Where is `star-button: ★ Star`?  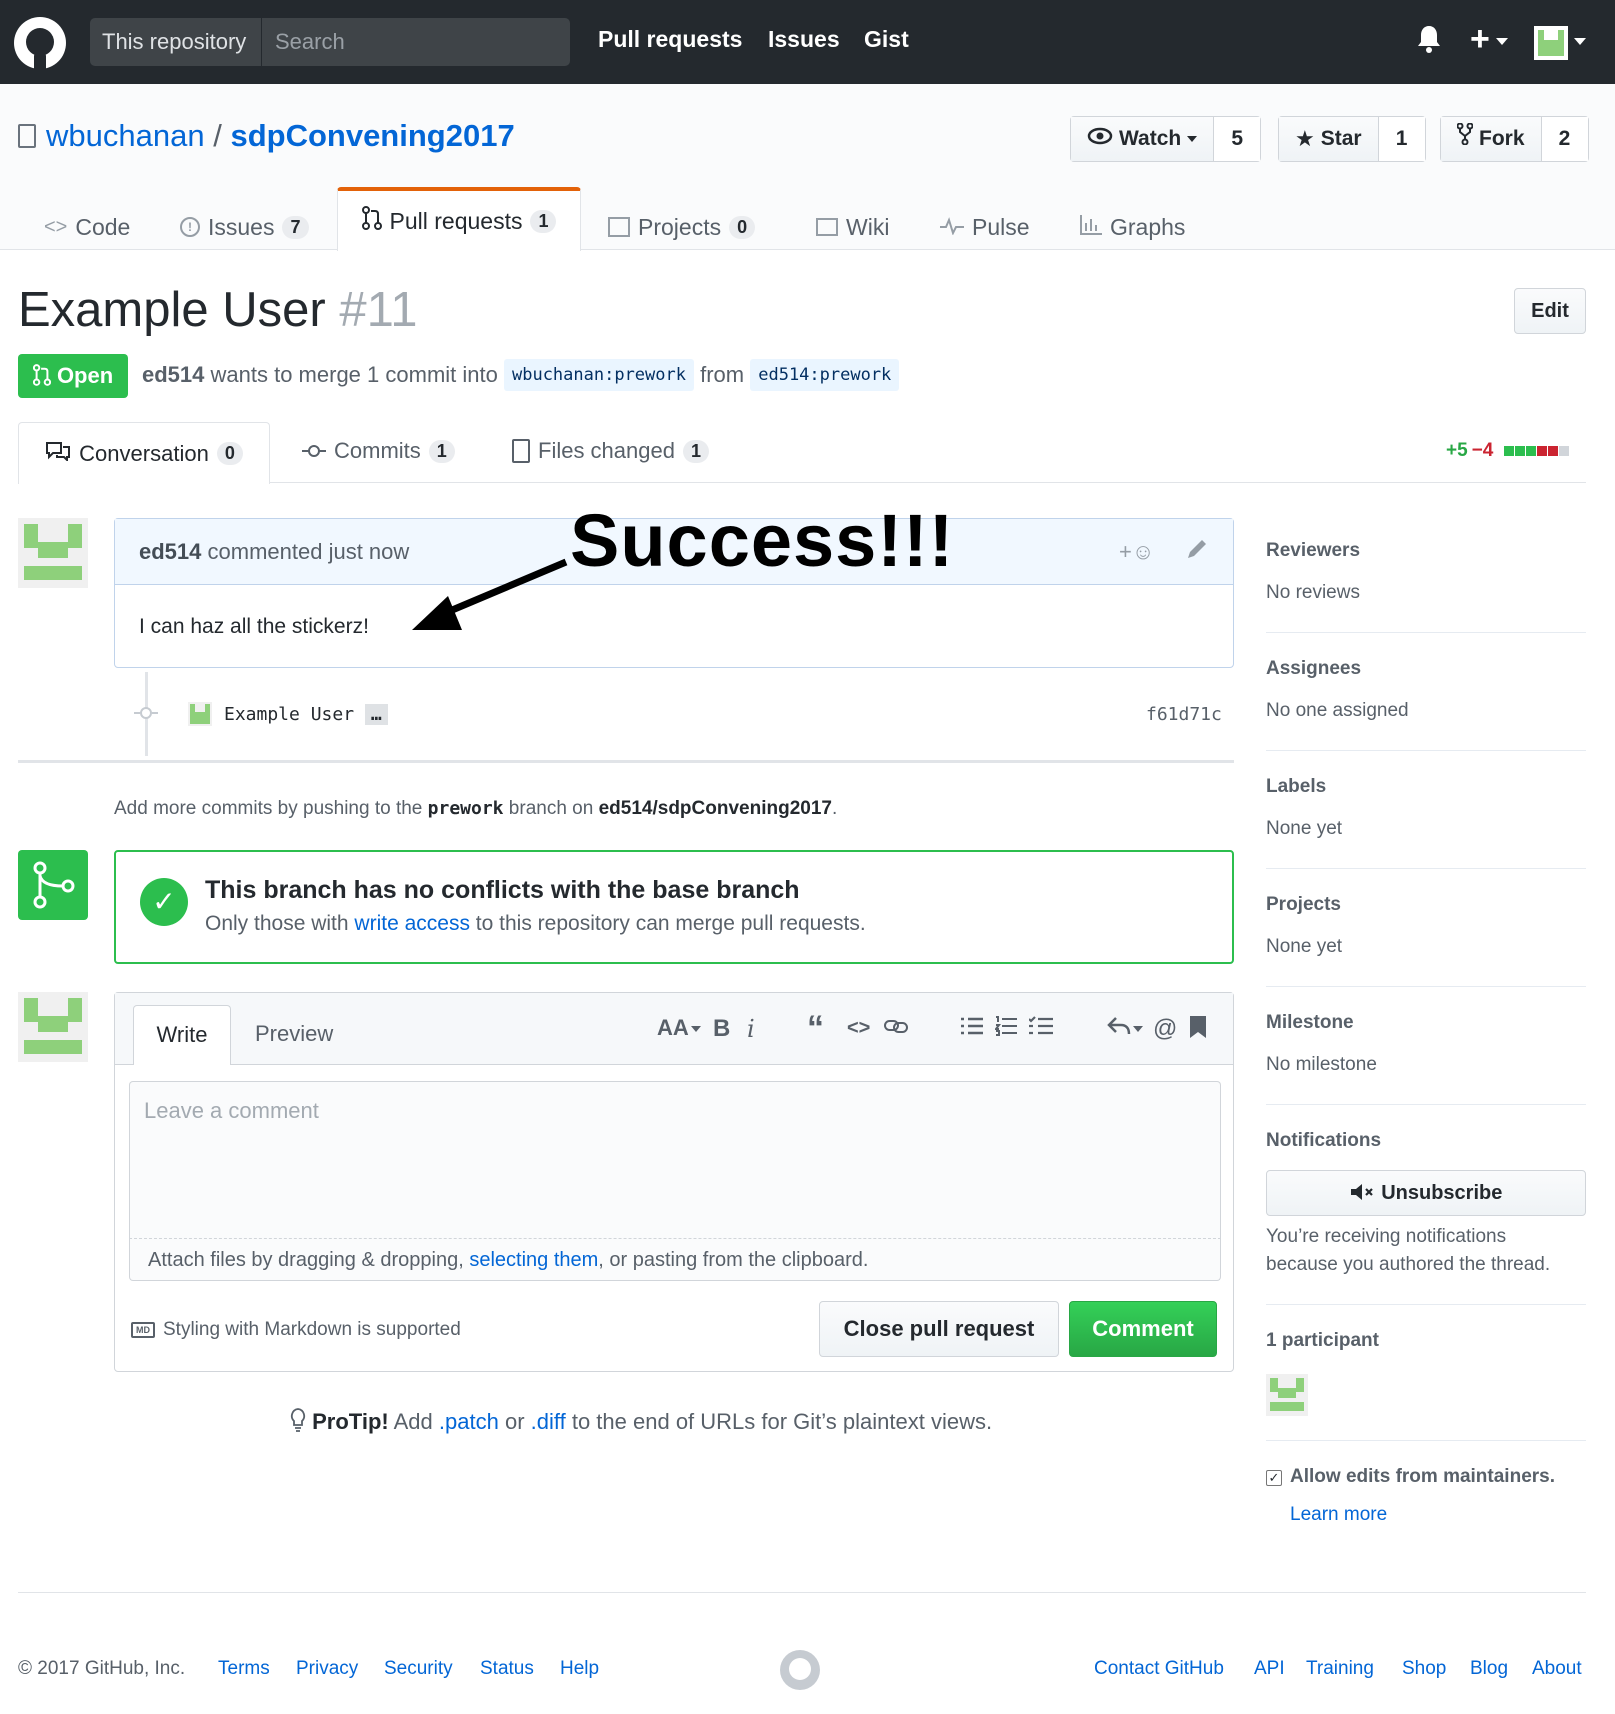
star-button: ★ Star is located at coordinates (1329, 139).